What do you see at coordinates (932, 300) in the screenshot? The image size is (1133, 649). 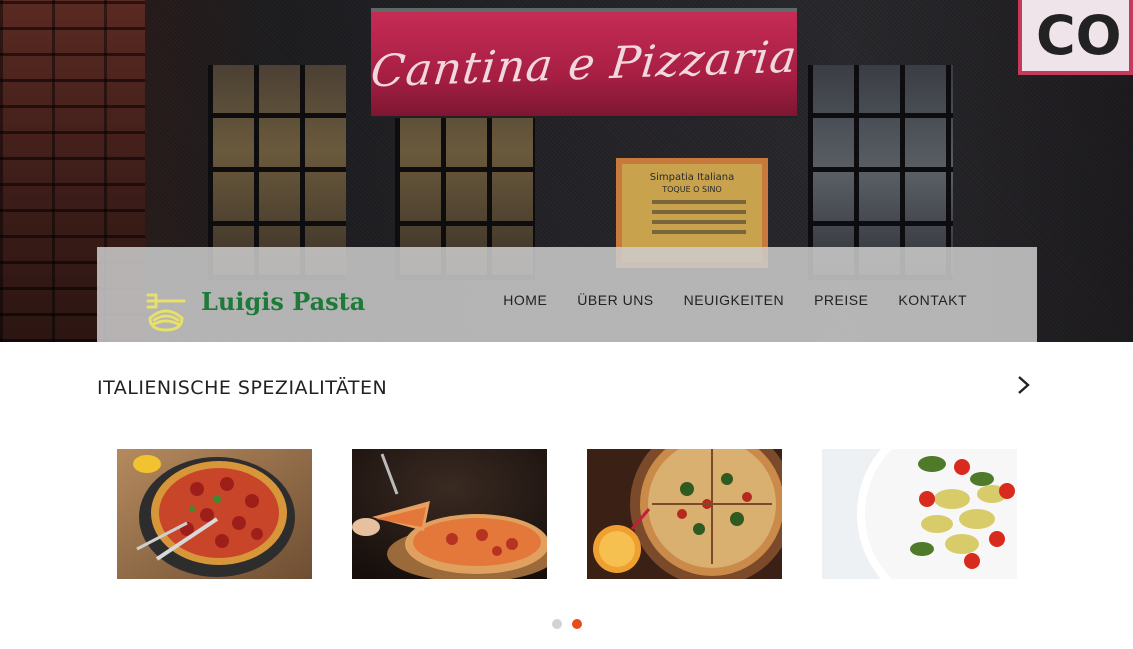 I see `nav-contact: KONTAKT` at bounding box center [932, 300].